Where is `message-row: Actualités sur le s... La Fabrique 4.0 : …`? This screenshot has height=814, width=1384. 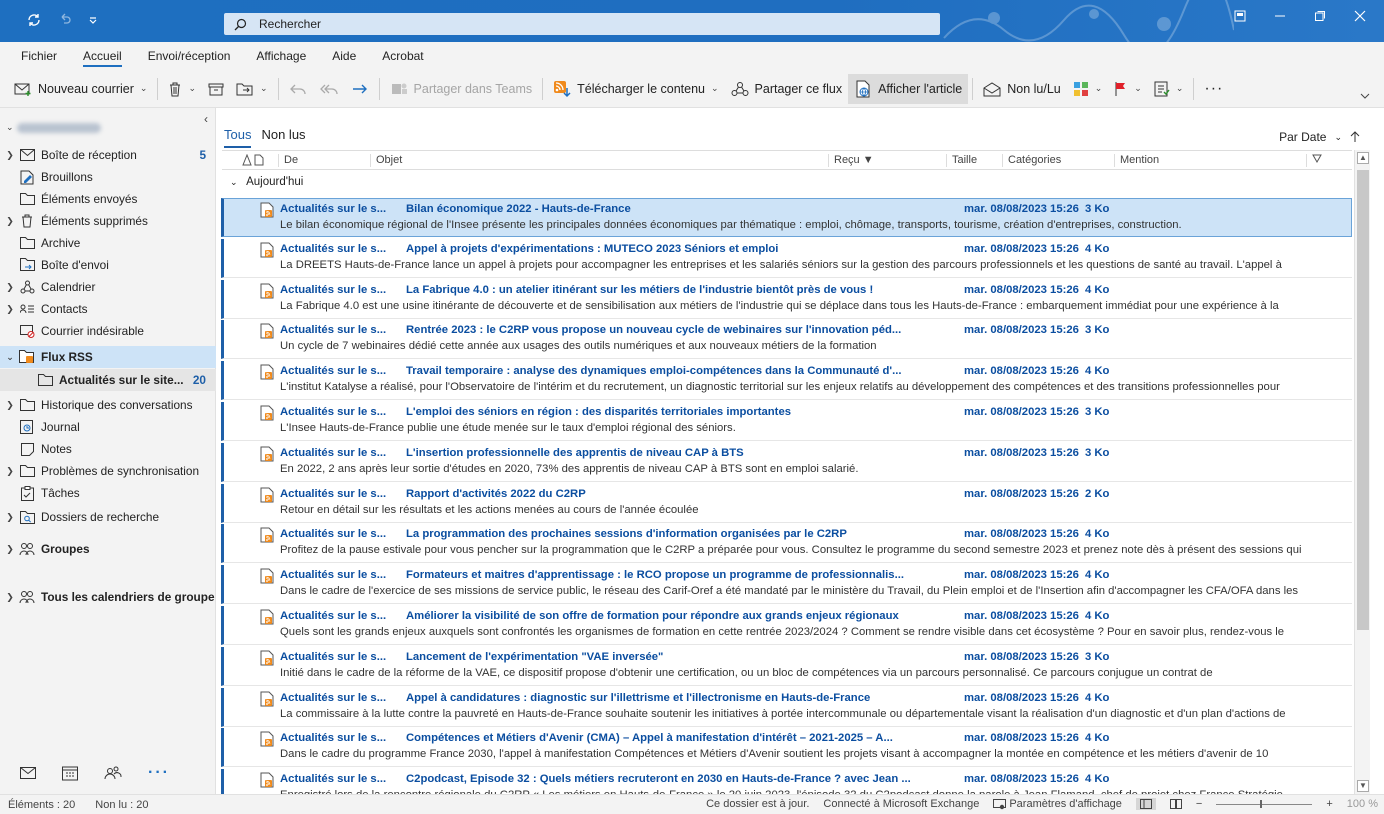
message-row: Actualités sur le s... La Fabrique 4.0 : … is located at coordinates (786, 299).